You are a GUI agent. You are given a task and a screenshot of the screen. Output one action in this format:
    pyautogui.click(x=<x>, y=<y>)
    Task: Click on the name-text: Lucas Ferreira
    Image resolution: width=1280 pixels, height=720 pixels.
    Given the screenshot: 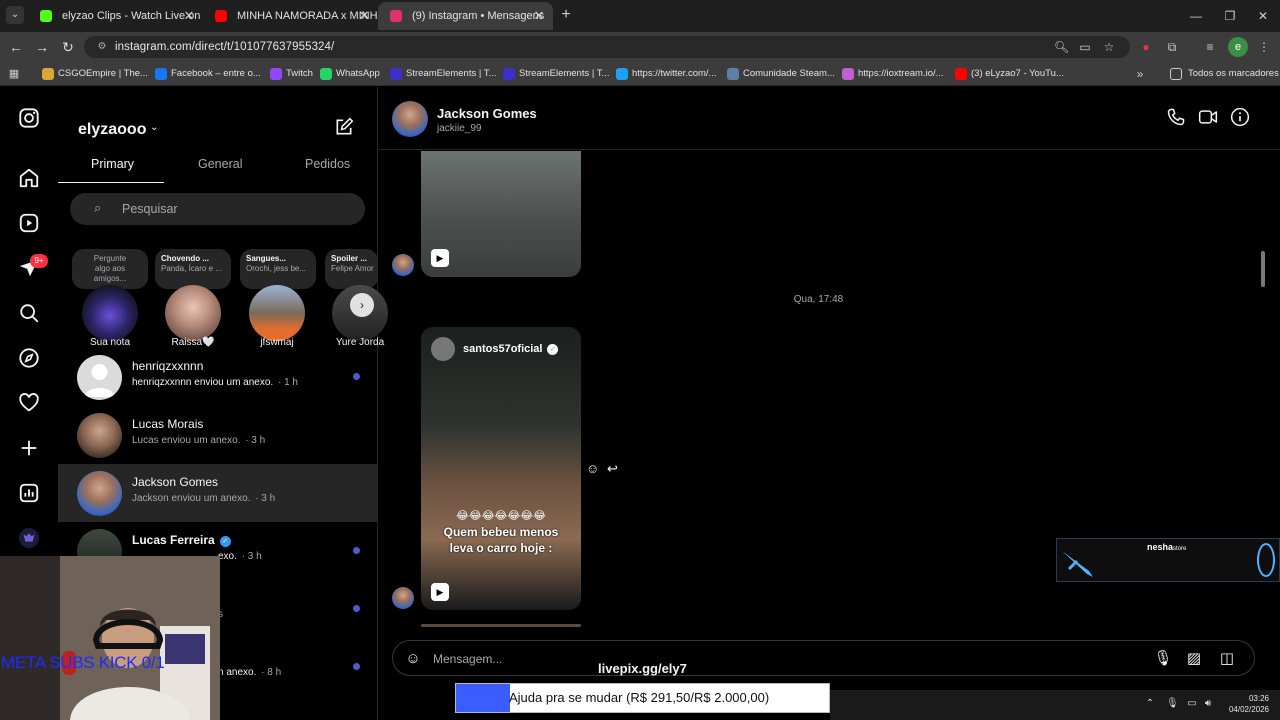 What is the action you would take?
    pyautogui.click(x=173, y=540)
    